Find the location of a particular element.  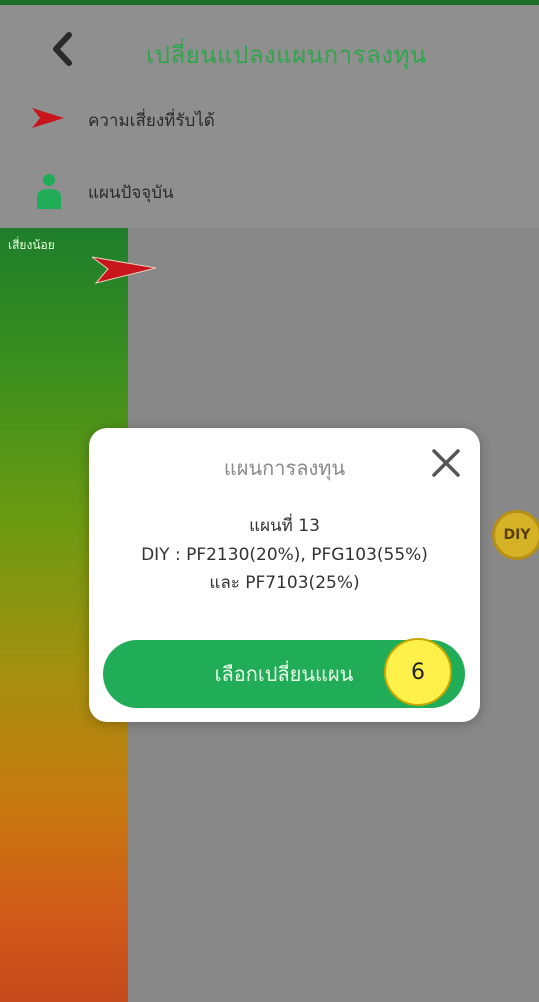

close-icon is located at coordinates (446, 463).